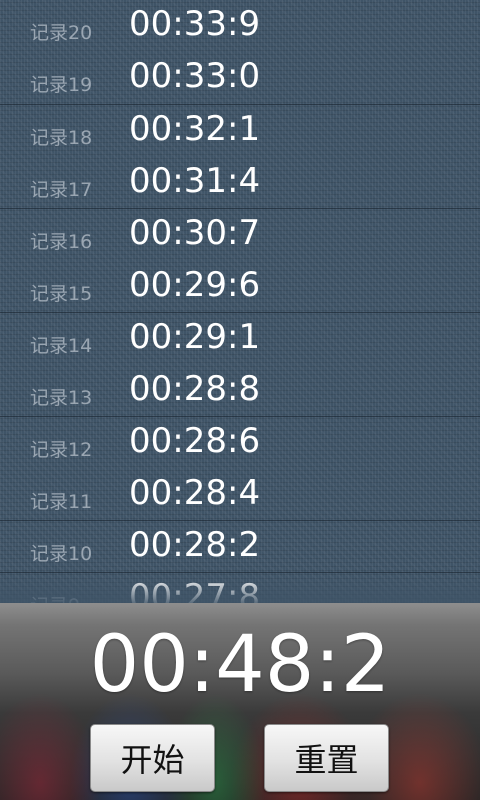 The width and height of the screenshot is (480, 800). I want to click on lap-time: 00:32:1, so click(195, 129).